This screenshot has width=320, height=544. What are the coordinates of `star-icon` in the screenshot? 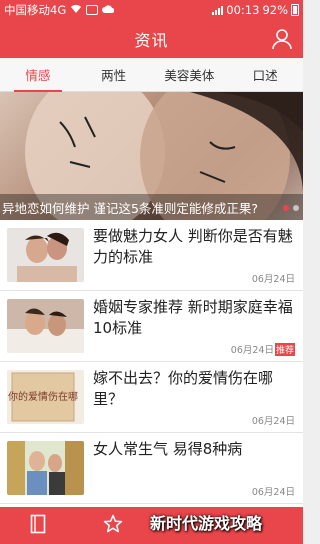 It's located at (113, 526).